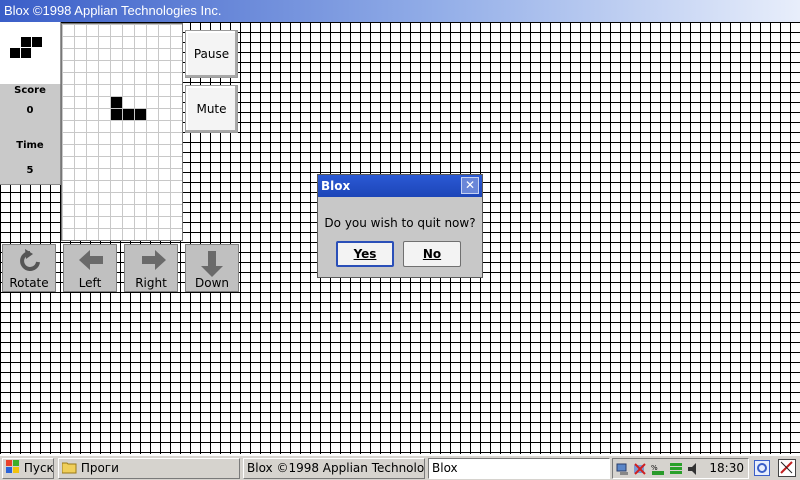 This screenshot has width=800, height=480. What do you see at coordinates (762, 468) in the screenshot?
I see `keyboard-icon` at bounding box center [762, 468].